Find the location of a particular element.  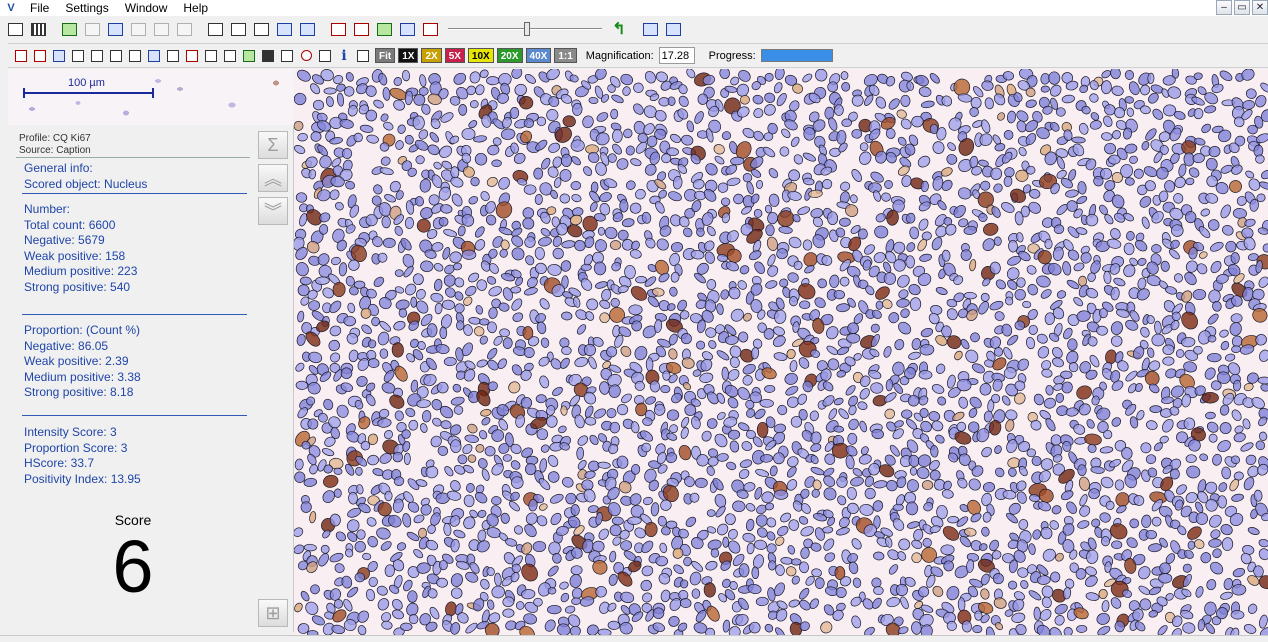

forward-icon is located at coordinates (384, 29).